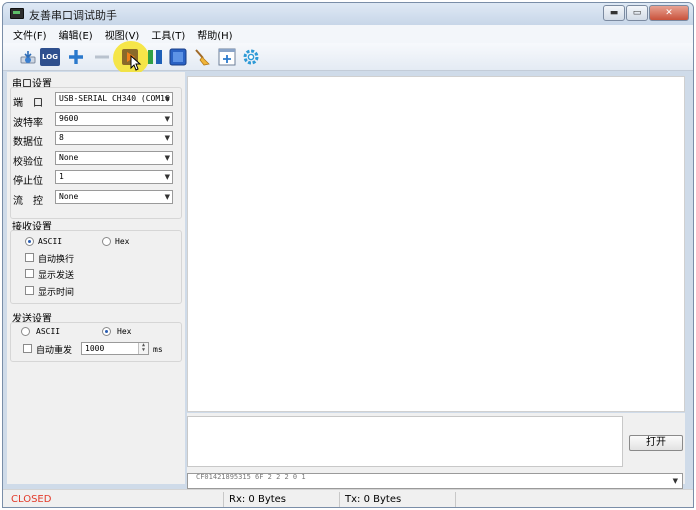 Image resolution: width=696 pixels, height=510 pixels. I want to click on data-bits-value: 8, so click(61, 137).